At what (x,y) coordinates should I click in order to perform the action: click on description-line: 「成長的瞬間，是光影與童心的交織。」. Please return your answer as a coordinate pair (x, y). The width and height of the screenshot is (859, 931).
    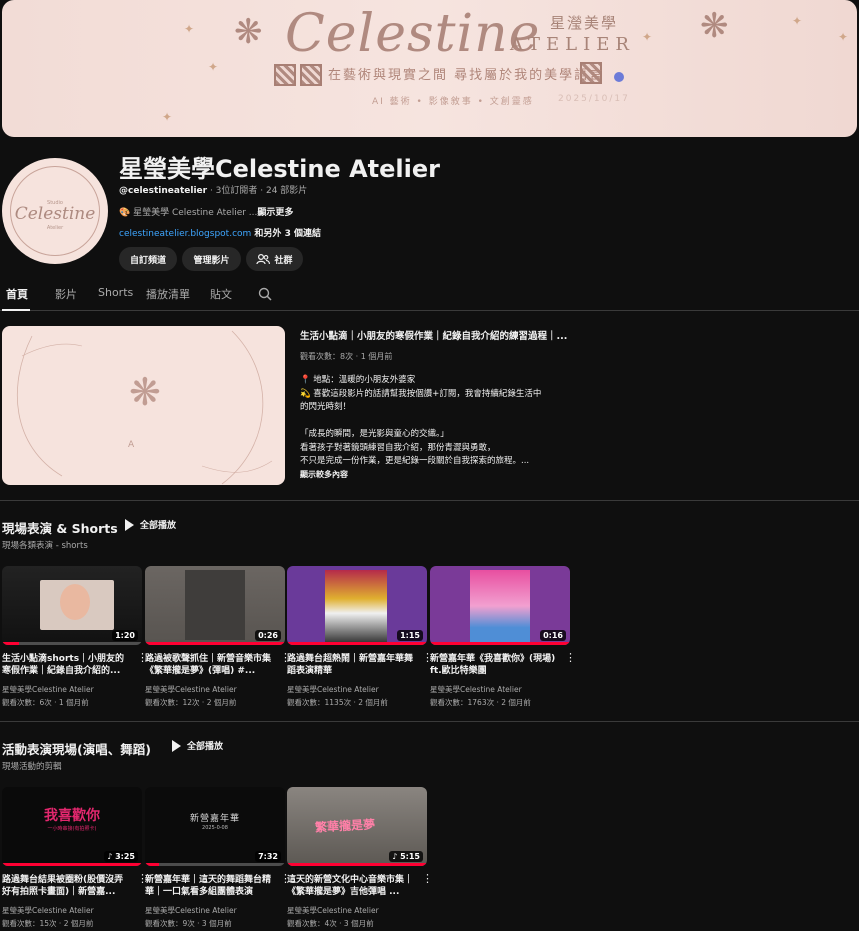
    Looking at the image, I should click on (374, 434).